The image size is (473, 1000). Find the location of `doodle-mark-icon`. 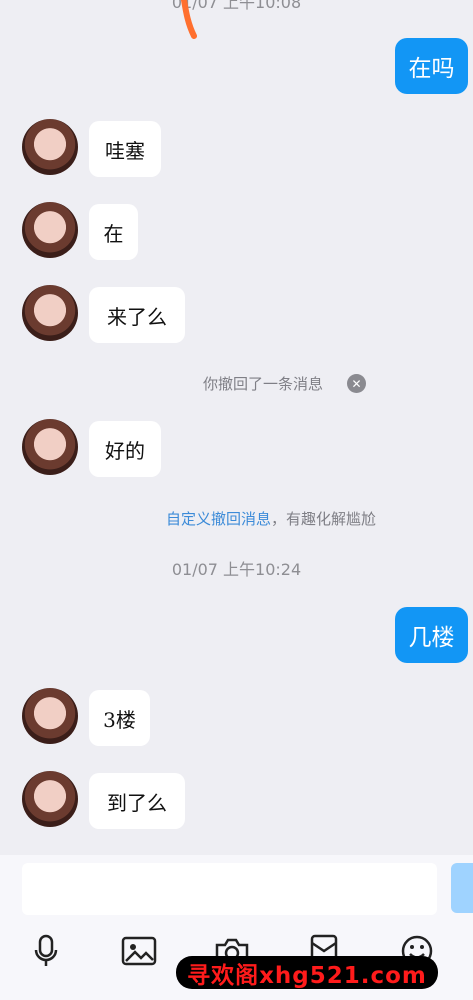

doodle-mark-icon is located at coordinates (189, 19).